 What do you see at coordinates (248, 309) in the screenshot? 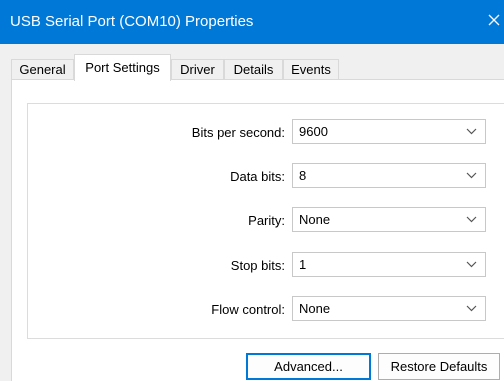
I see `flow-control-label: Flow control:` at bounding box center [248, 309].